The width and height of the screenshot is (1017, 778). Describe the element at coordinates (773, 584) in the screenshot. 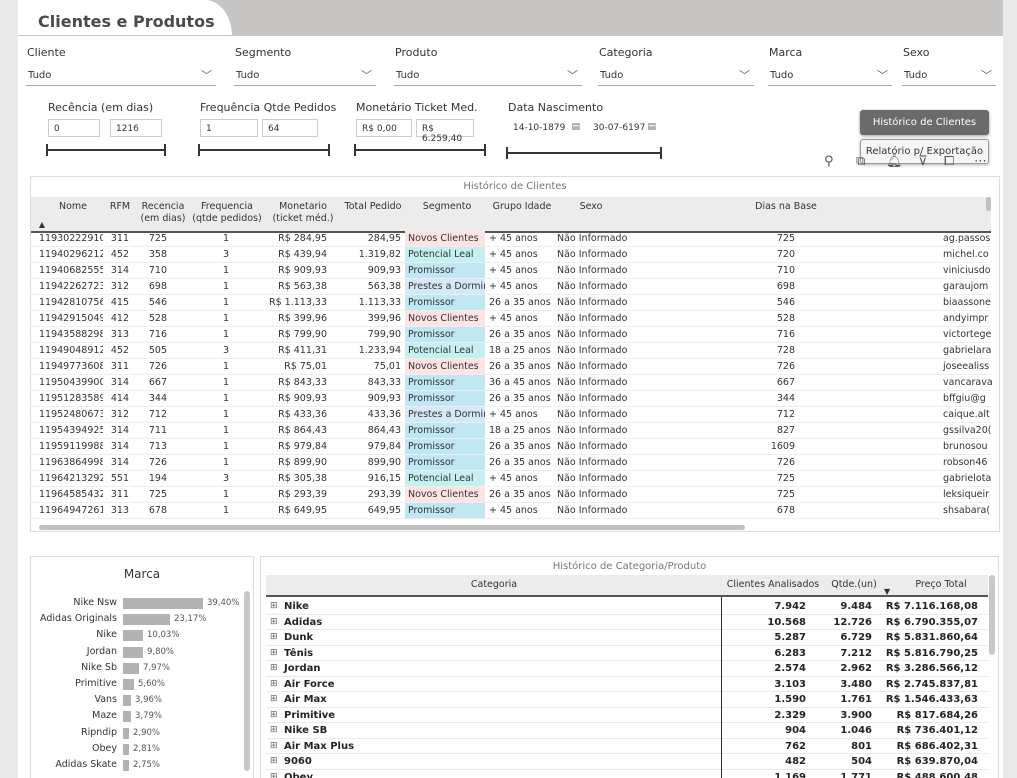

I see `col-clientes-analisados: Clientes Analisados` at that location.